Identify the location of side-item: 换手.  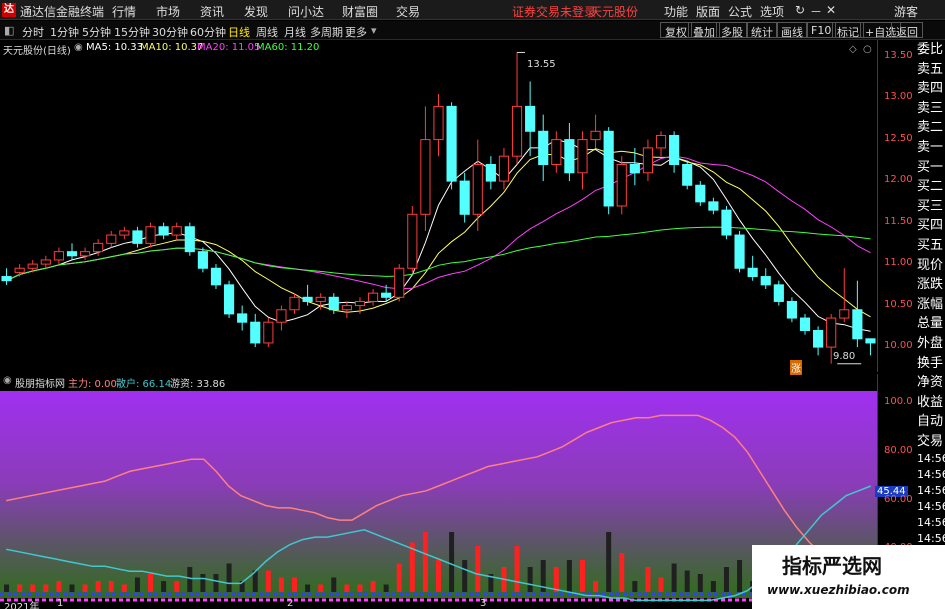
(931, 364).